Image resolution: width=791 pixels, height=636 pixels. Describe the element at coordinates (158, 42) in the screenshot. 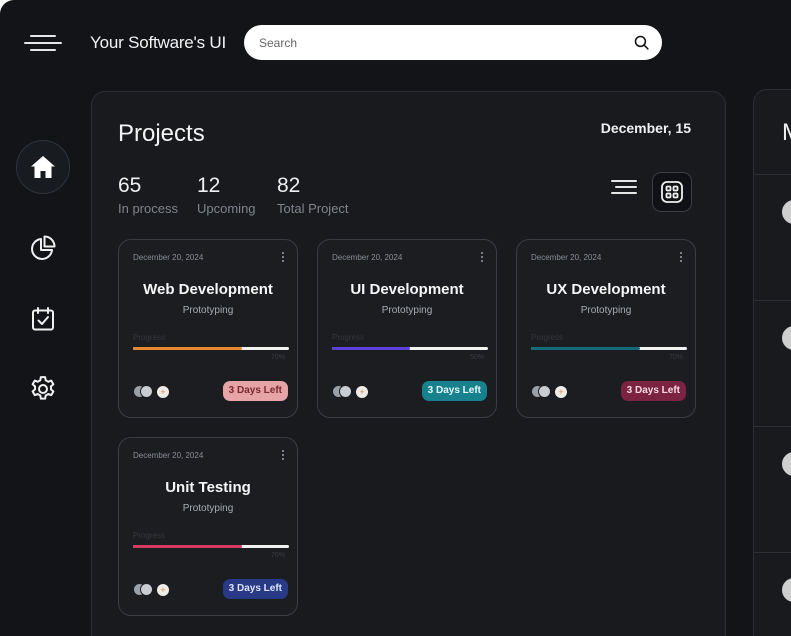

I see `app-title: Your Software's UI` at that location.